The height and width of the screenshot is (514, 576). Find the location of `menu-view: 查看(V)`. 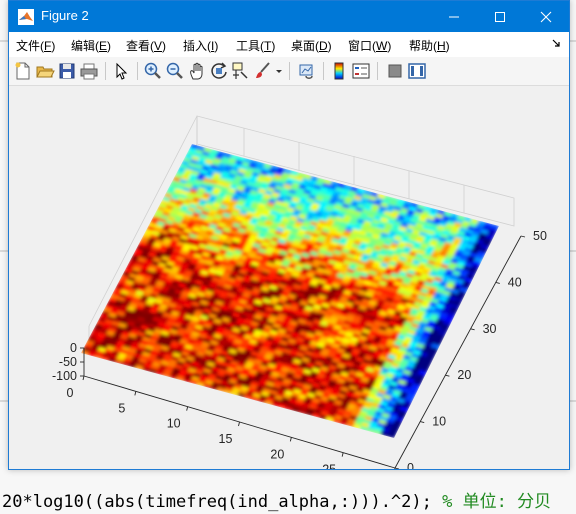

menu-view: 查看(V) is located at coordinates (146, 45).